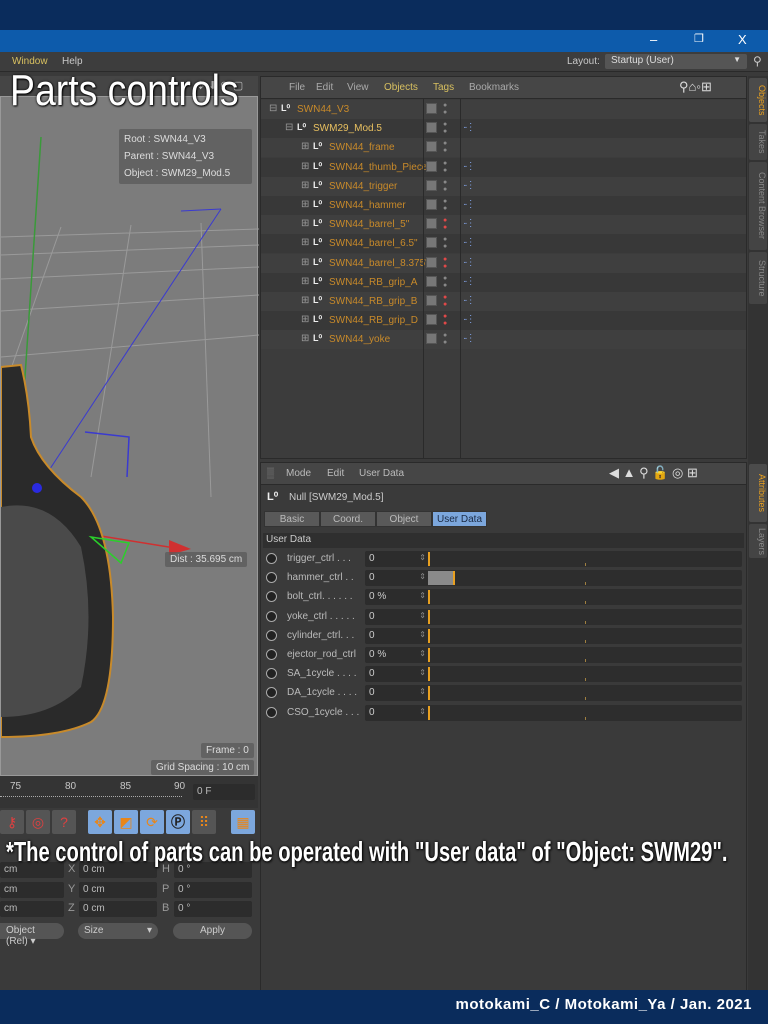 The image size is (768, 1024). Describe the element at coordinates (129, 792) in the screenshot. I see `timeline: 75 80 85 90 0 F` at that location.